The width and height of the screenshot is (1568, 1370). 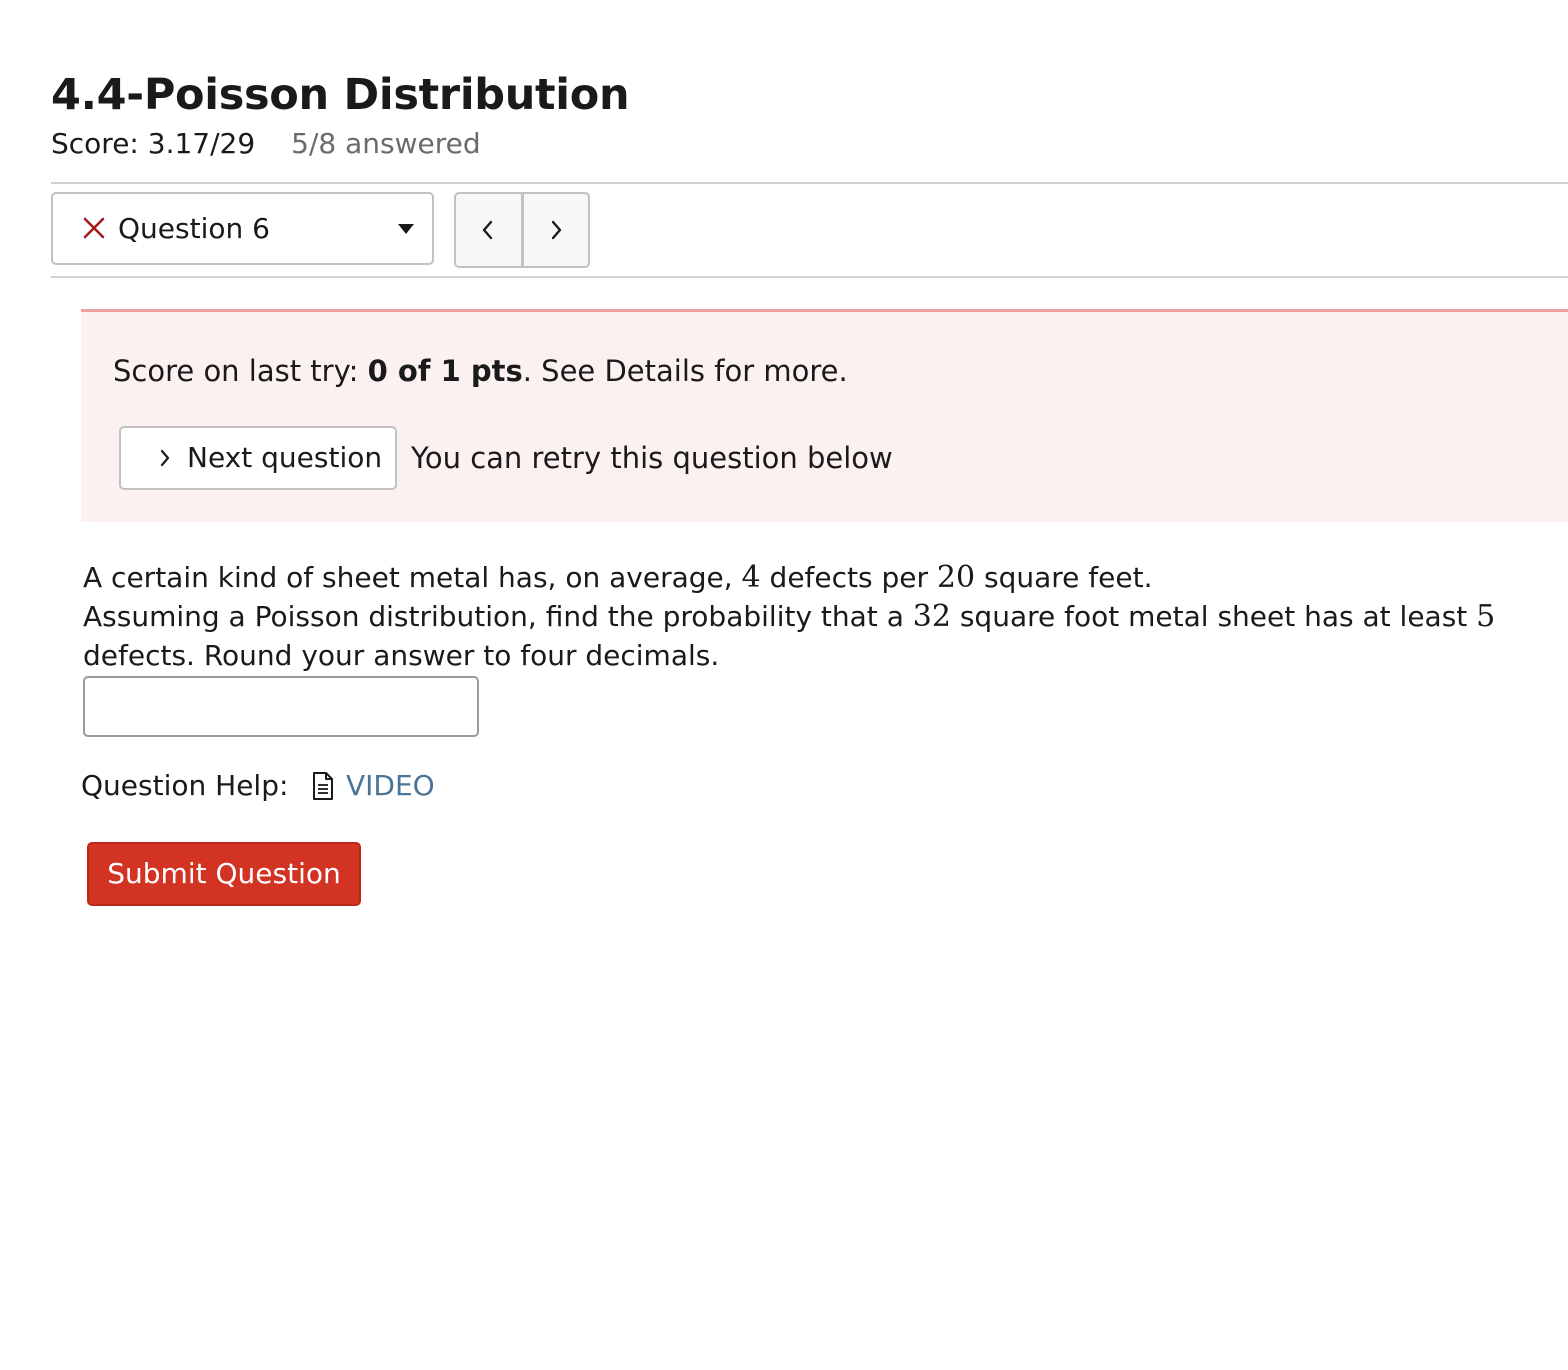 I want to click on next-question-button: Next question, so click(x=258, y=458).